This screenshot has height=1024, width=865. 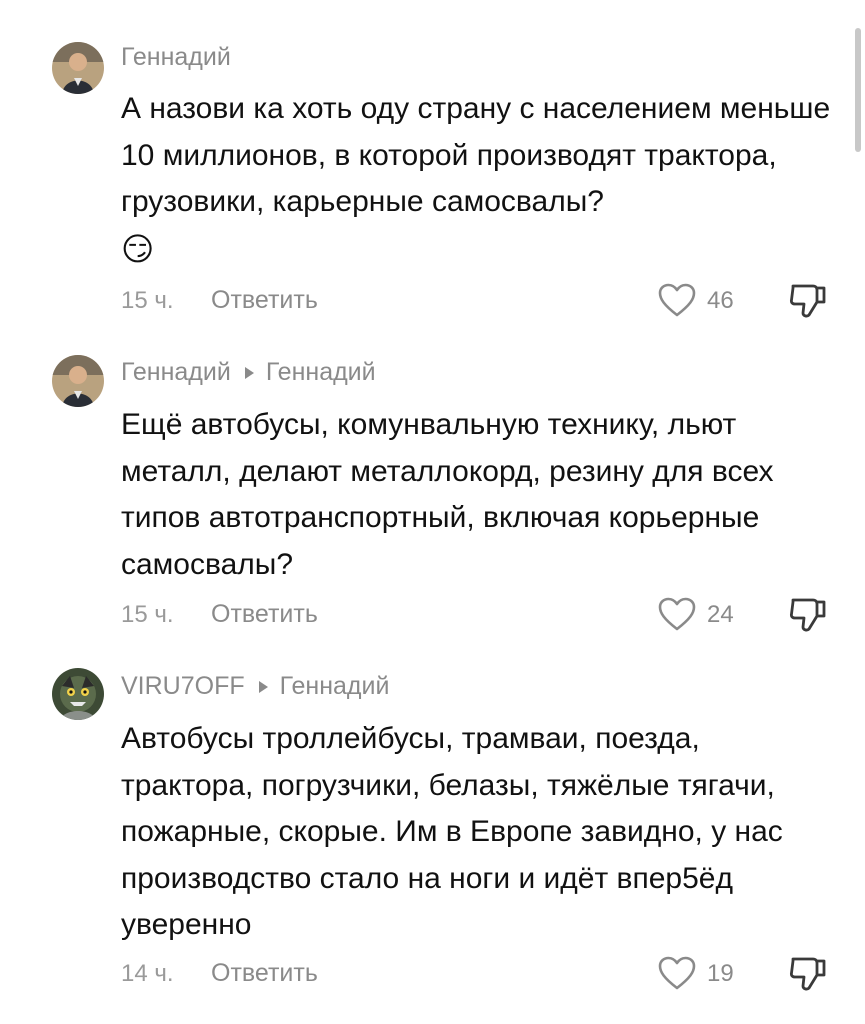 I want to click on smirk-emoji: 😏, so click(x=138, y=248).